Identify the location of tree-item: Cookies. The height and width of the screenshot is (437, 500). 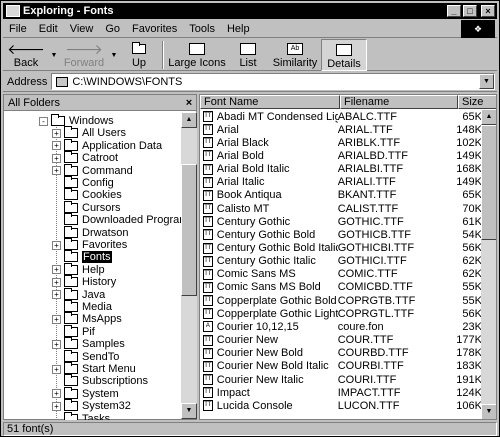
(87, 194).